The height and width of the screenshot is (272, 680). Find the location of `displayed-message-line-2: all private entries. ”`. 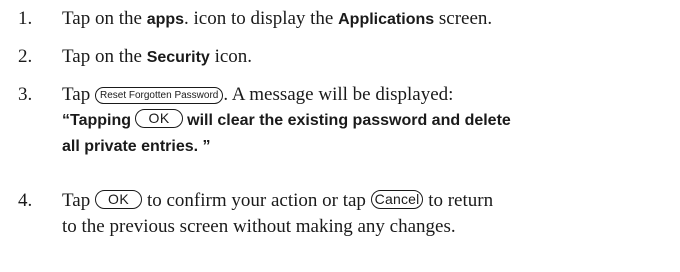

displayed-message-line-2: all private entries. ” is located at coordinates (136, 146).